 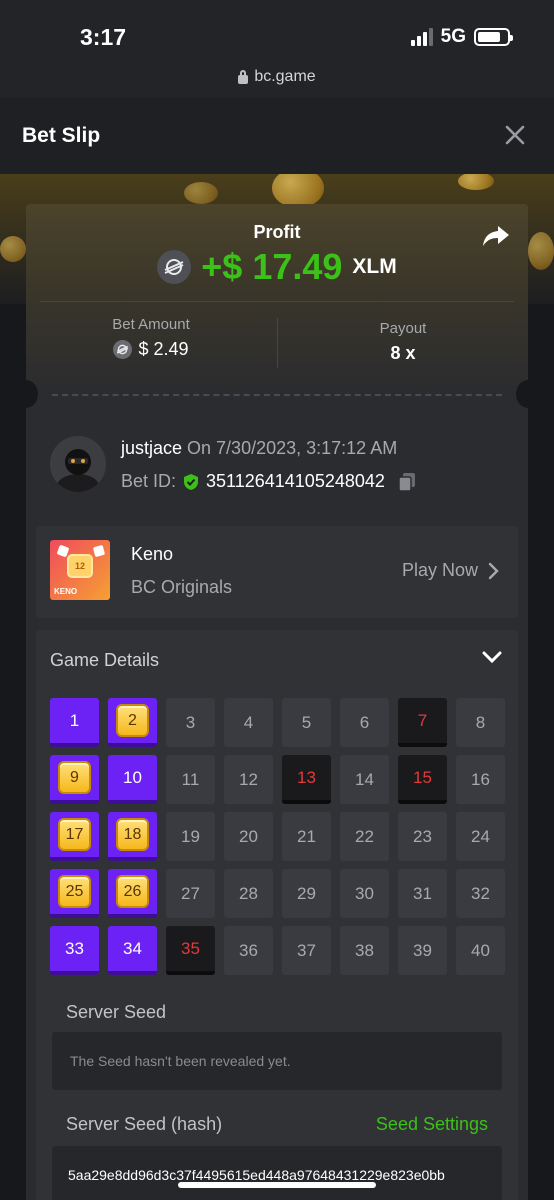 I want to click on keno-hit-gem: 25, so click(x=74, y=891).